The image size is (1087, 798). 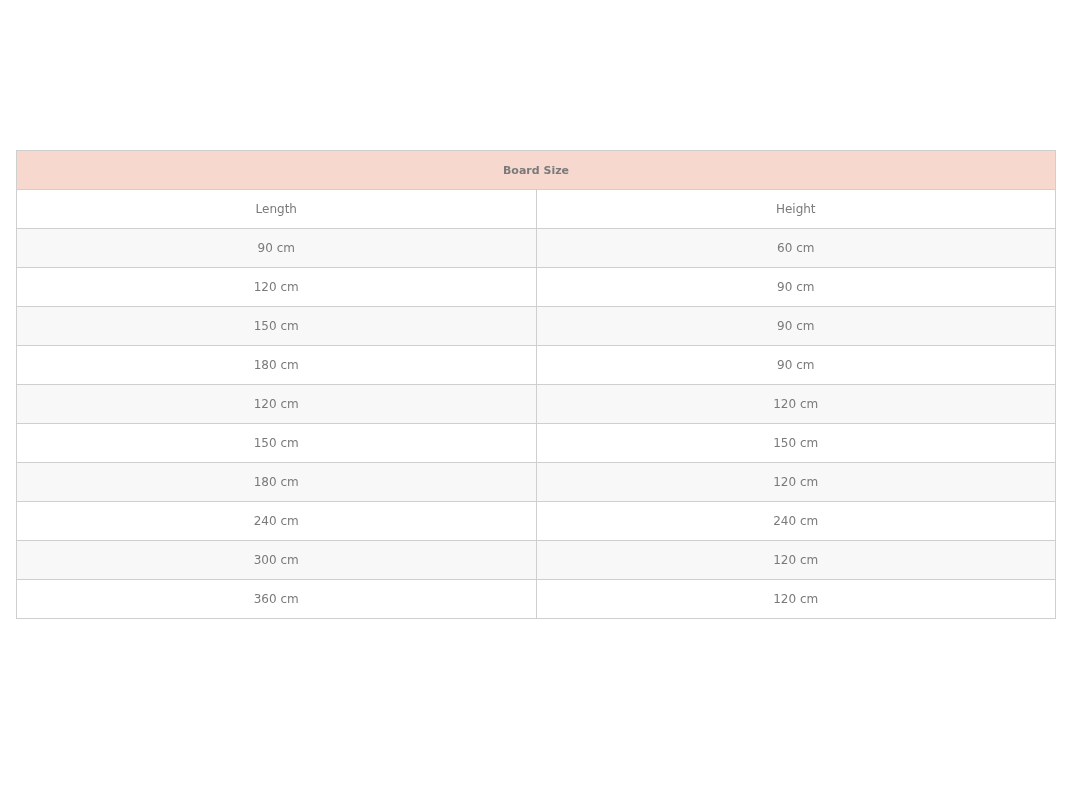 What do you see at coordinates (276, 560) in the screenshot?
I see `table-cell: 300 cm` at bounding box center [276, 560].